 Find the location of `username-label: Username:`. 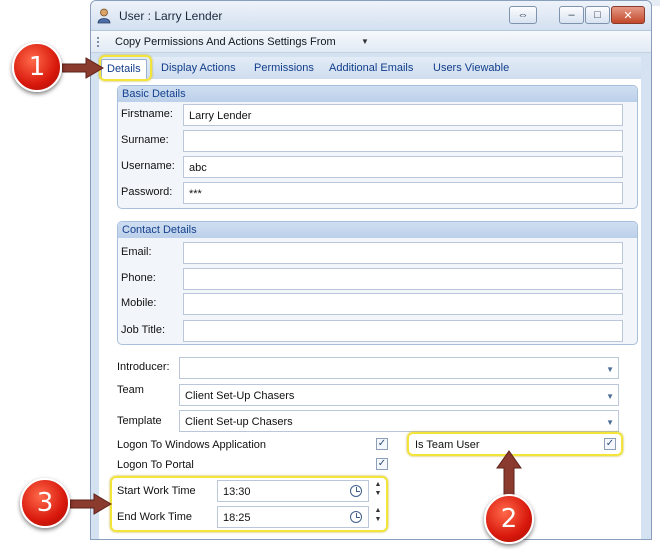

username-label: Username: is located at coordinates (148, 166).